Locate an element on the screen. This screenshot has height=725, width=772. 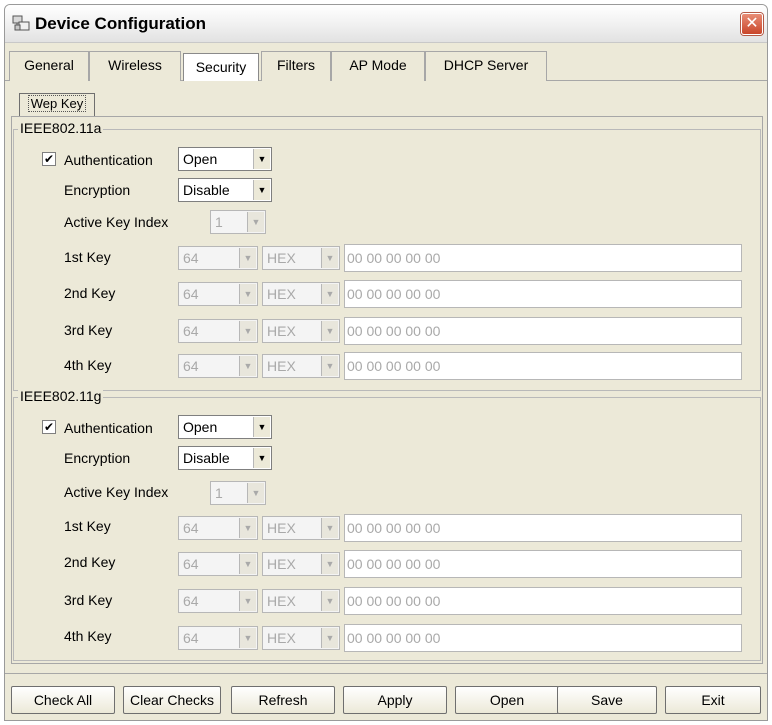
close-icon: ✕ is located at coordinates (752, 23).